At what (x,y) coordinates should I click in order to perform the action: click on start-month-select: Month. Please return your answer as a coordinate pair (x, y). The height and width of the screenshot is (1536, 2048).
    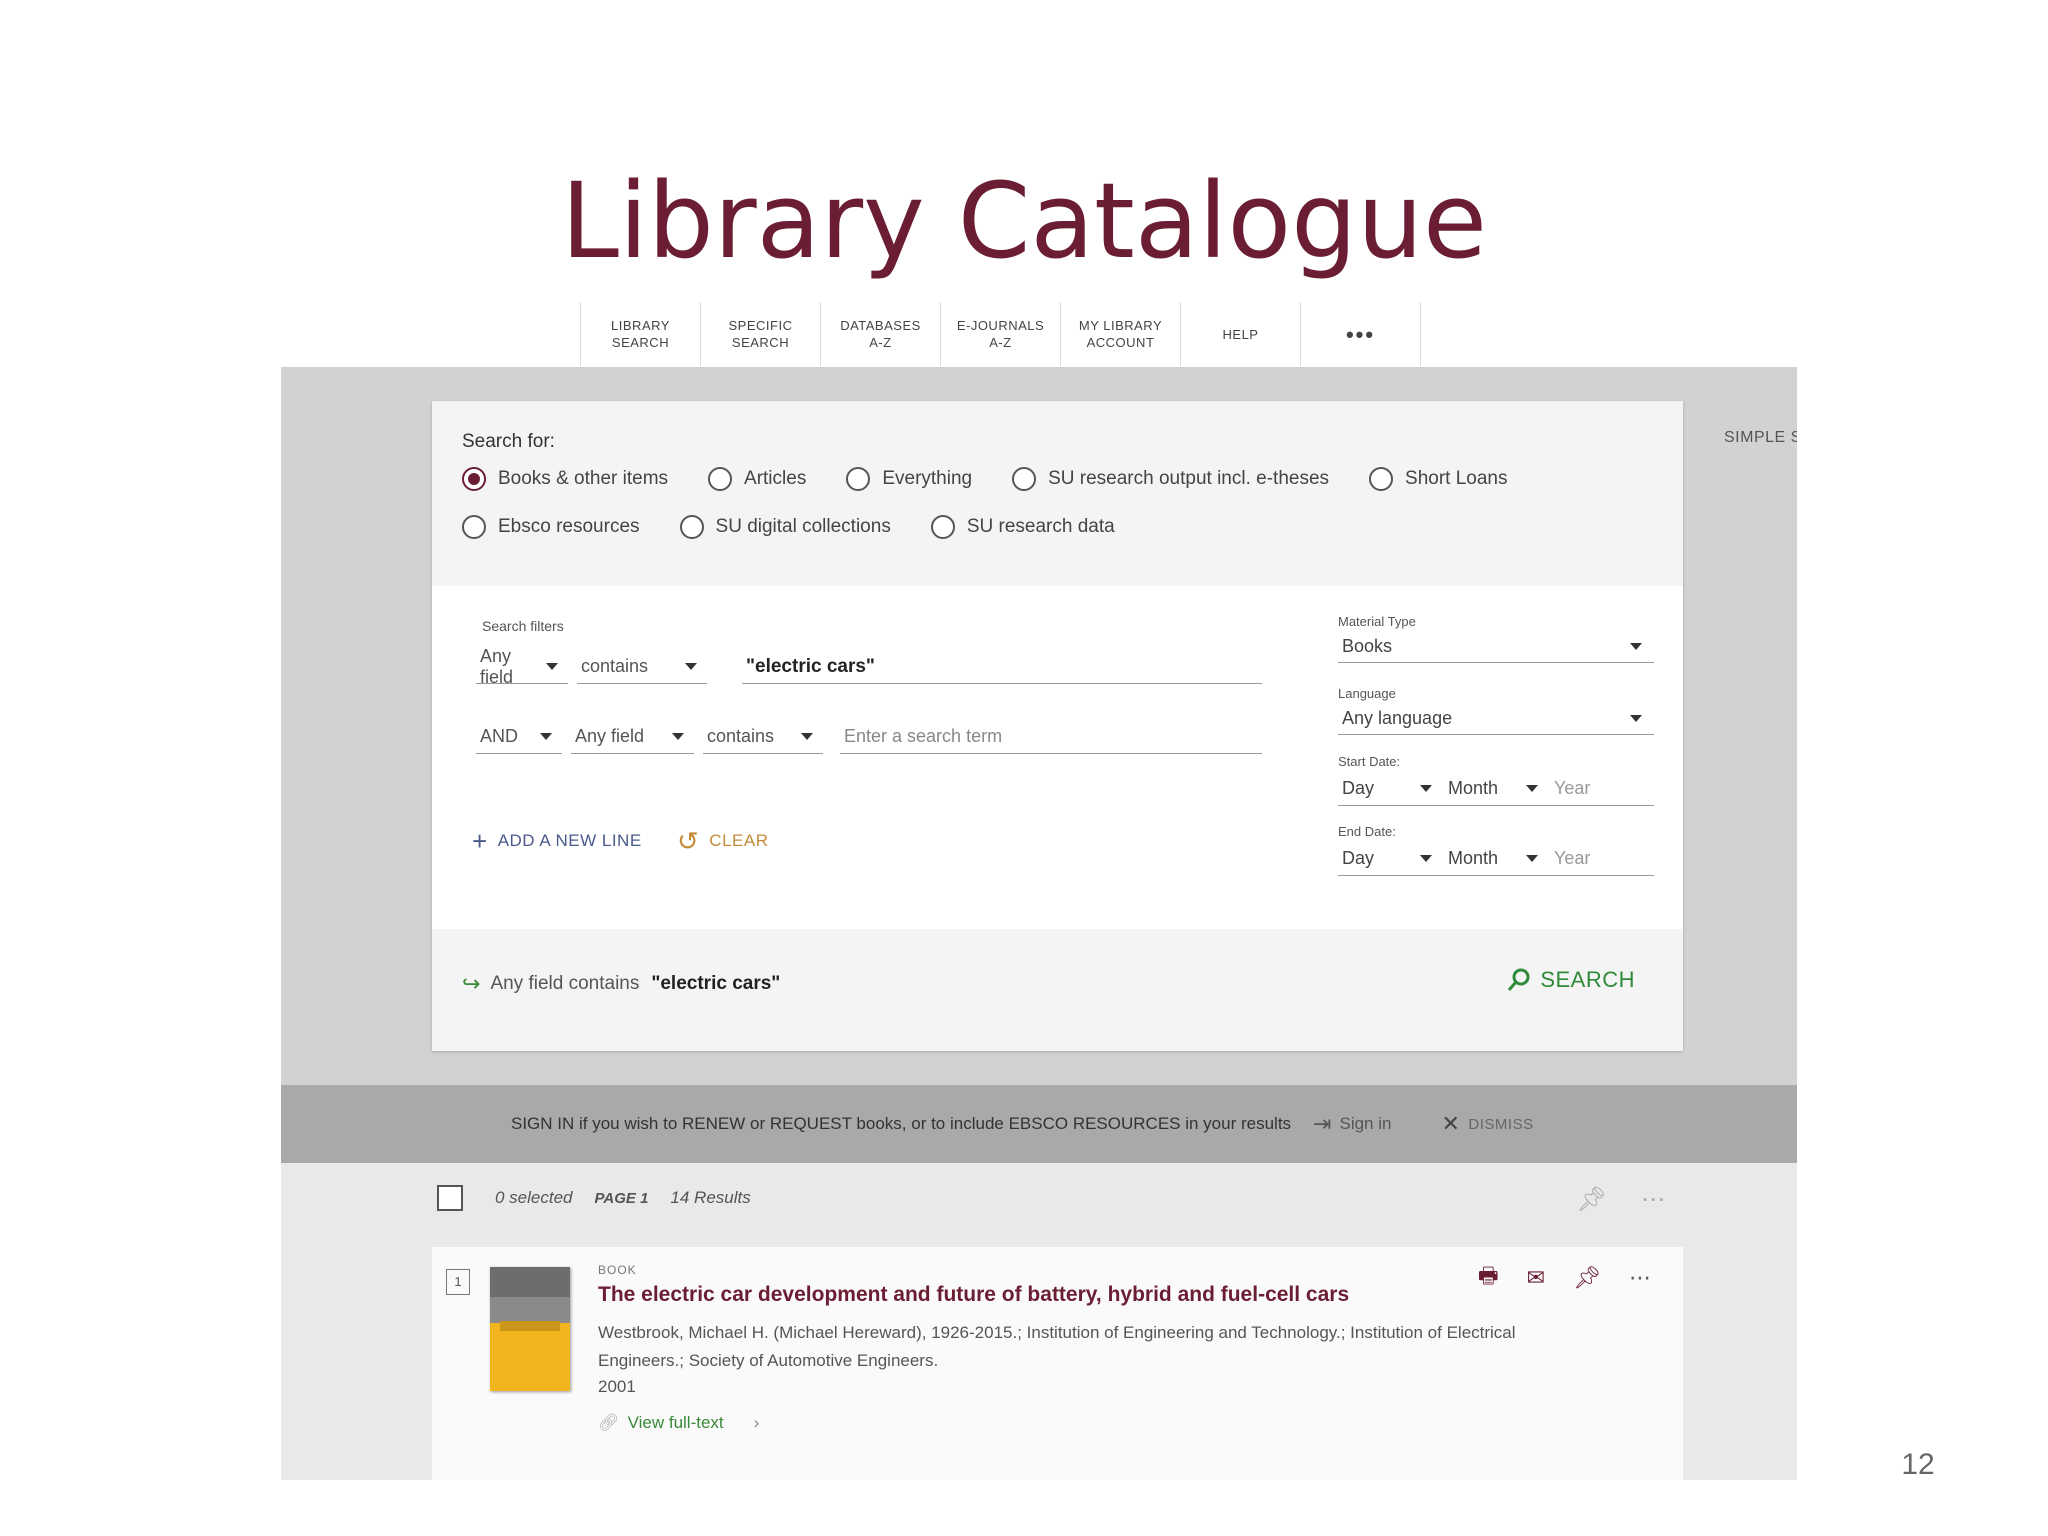
    Looking at the image, I should click on (1497, 788).